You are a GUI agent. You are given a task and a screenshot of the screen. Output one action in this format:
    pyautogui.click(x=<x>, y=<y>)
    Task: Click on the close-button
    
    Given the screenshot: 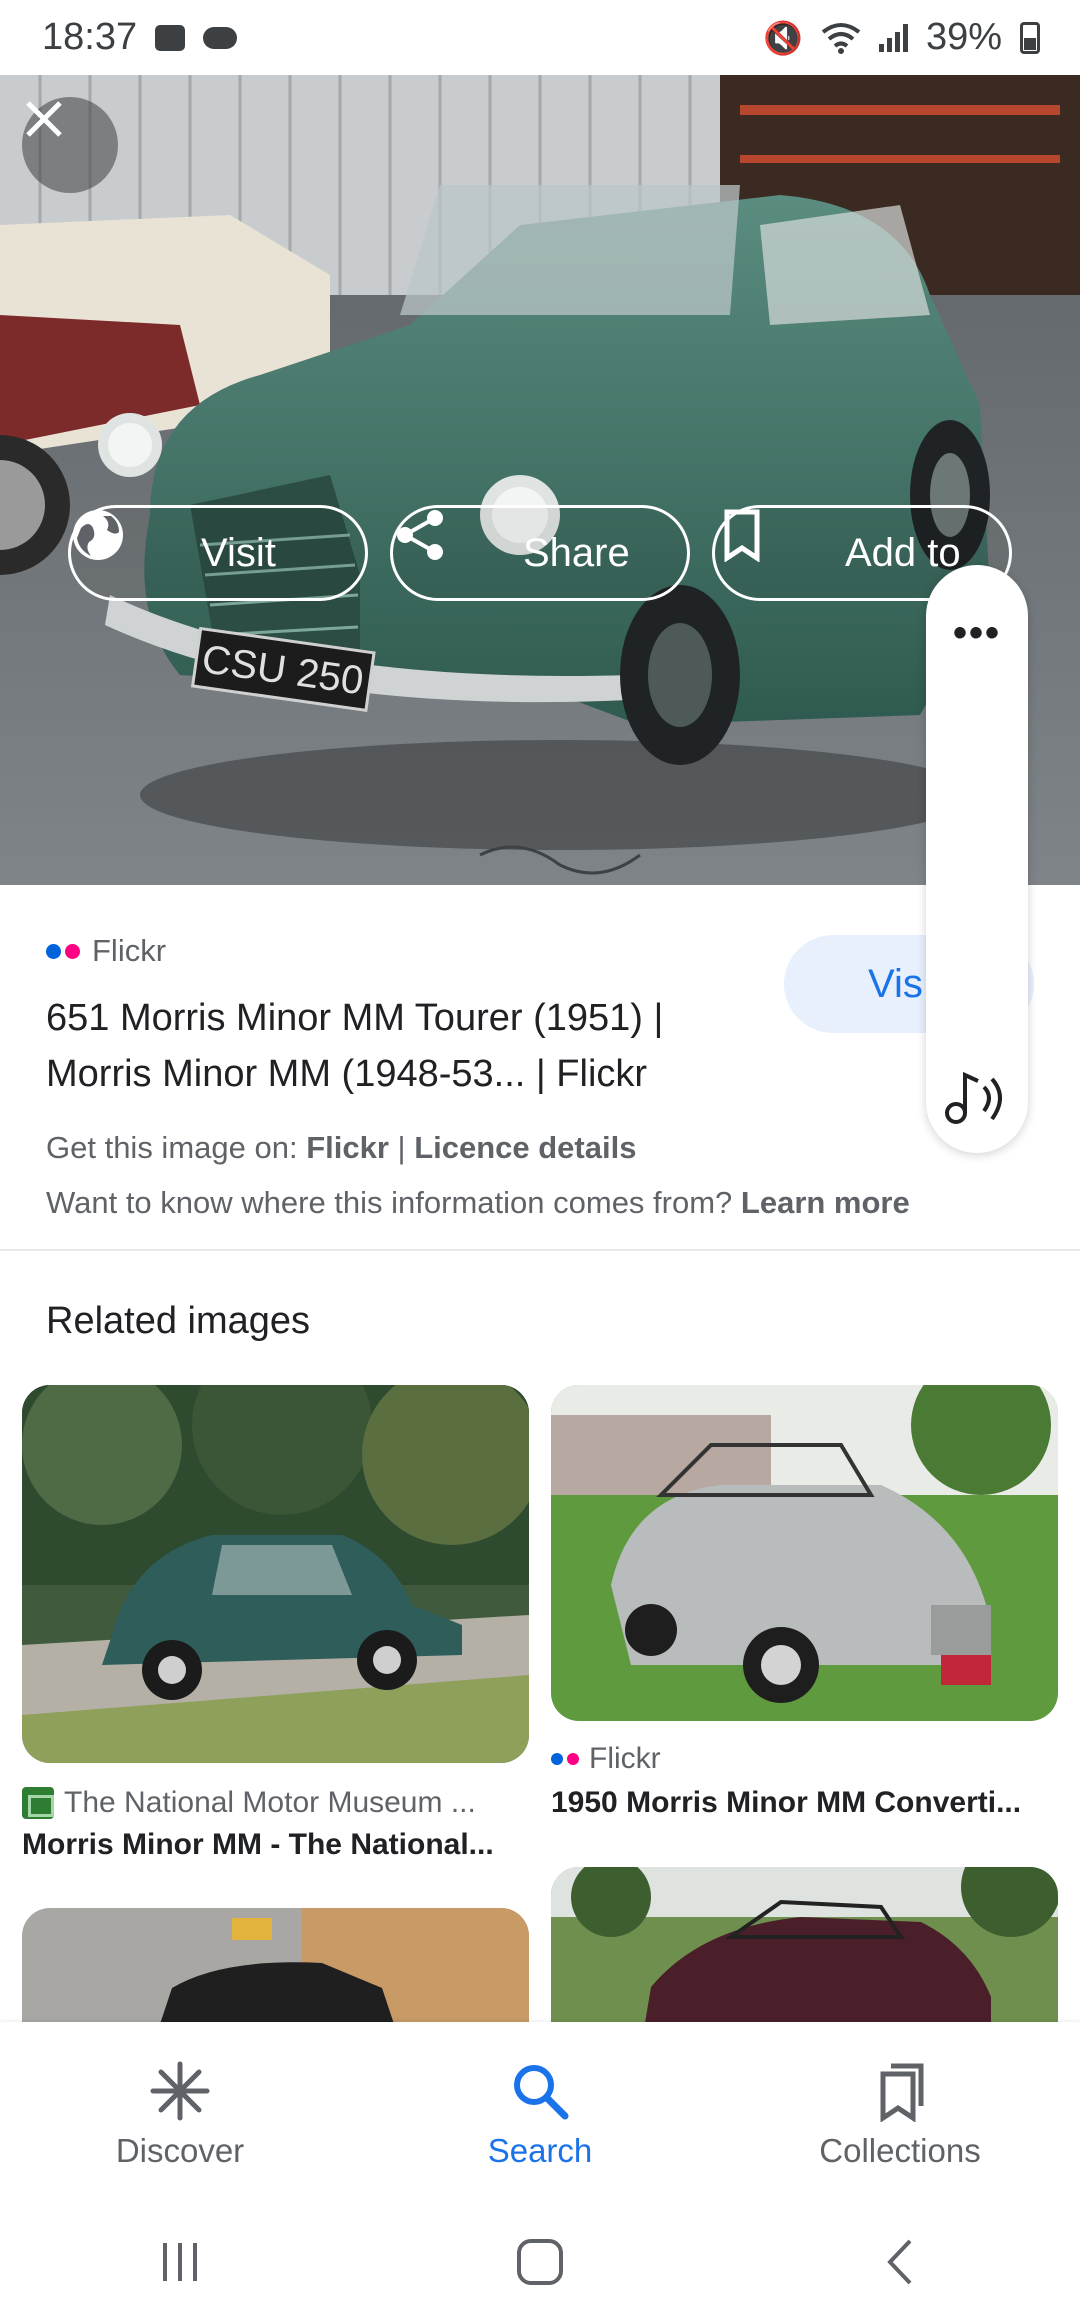 What is the action you would take?
    pyautogui.click(x=70, y=145)
    